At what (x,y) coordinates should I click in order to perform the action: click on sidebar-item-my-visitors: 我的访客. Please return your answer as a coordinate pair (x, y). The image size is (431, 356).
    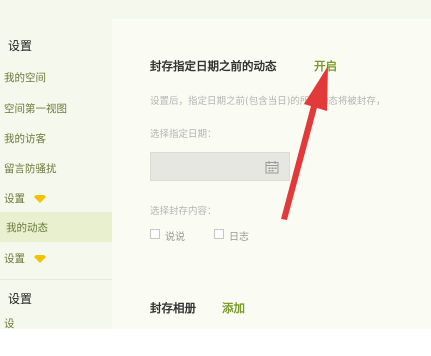
    Looking at the image, I should click on (25, 138).